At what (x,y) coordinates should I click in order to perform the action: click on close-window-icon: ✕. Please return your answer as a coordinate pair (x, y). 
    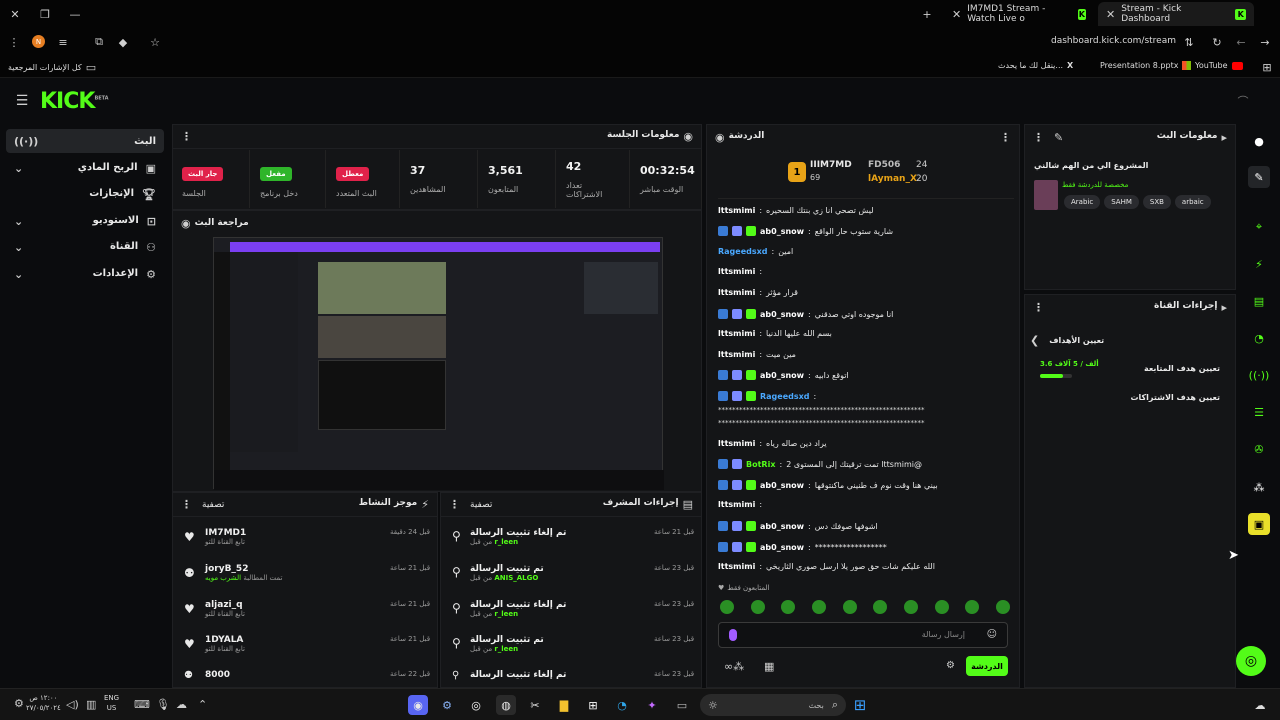
    Looking at the image, I should click on (15, 14).